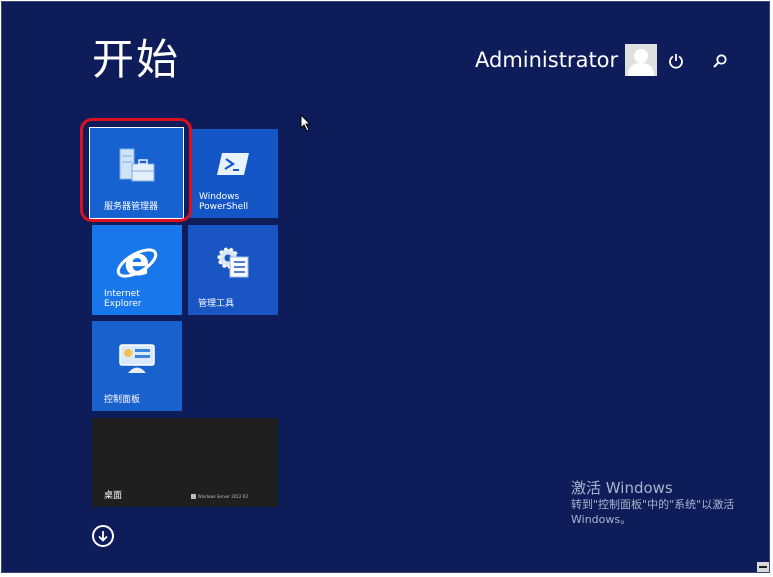 This screenshot has width=773, height=577. I want to click on activation-watermark: 激活 Windows 转到"控制面板"中的"系统"以激活 Windows。, so click(661, 503).